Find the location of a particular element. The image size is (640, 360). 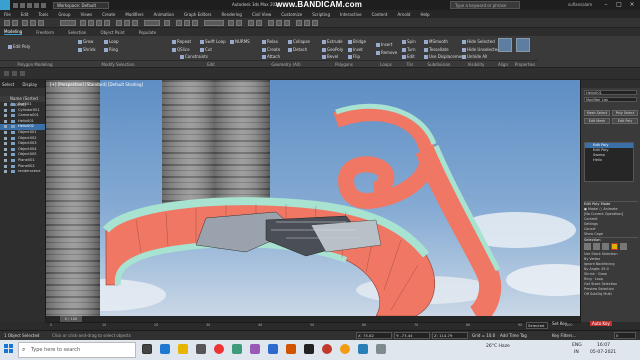

z-coordinate-field: Z: 114.79 is located at coordinates (450, 335).